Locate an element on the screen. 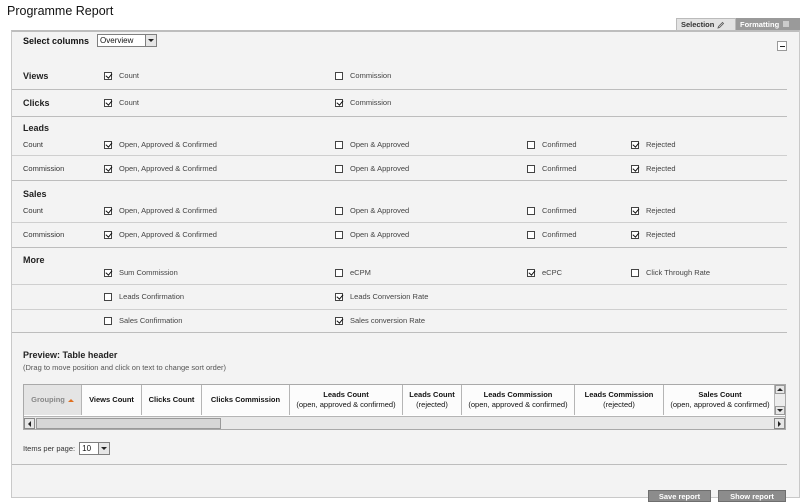 The image size is (800, 502). column-header-clicks-count: Clicks Count is located at coordinates (172, 400).